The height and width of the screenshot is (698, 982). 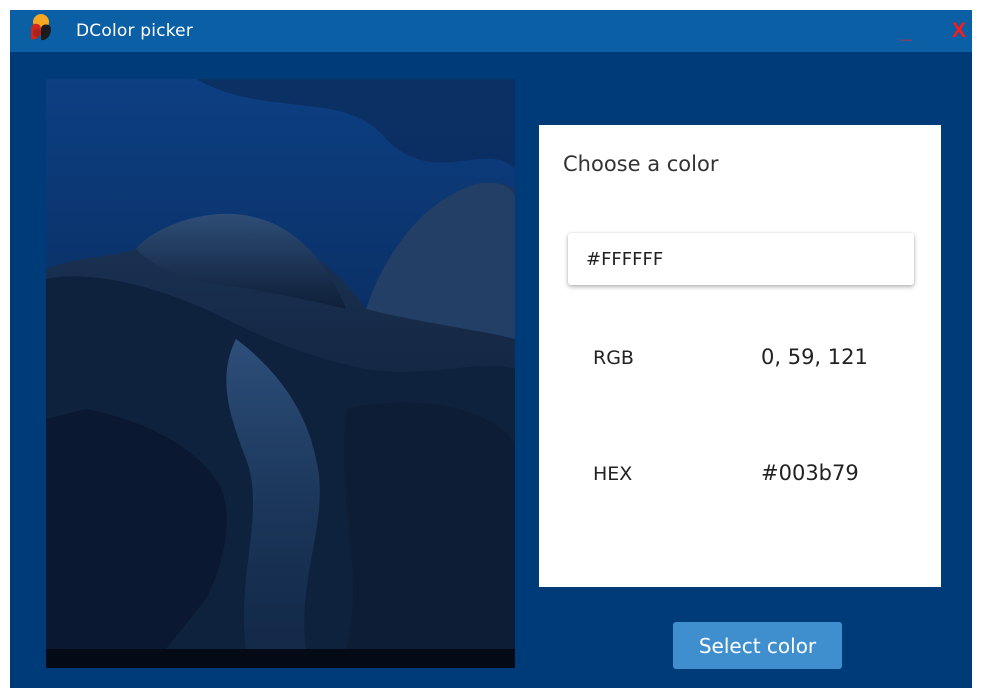 I want to click on hex-color-input, so click(x=741, y=259).